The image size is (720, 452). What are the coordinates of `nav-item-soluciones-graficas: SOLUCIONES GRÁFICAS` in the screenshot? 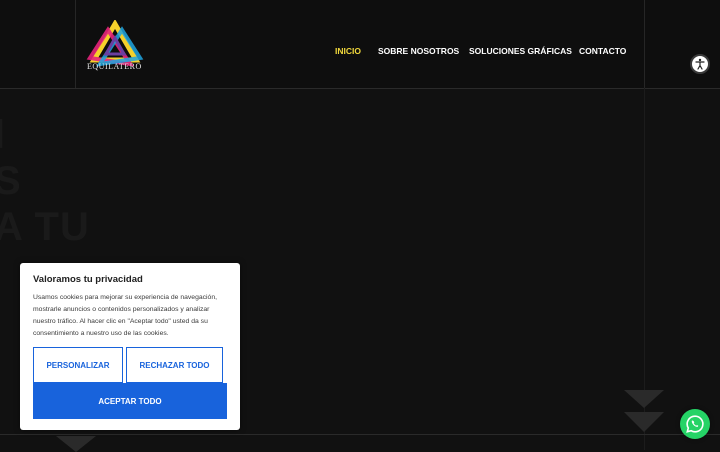 It's located at (520, 51).